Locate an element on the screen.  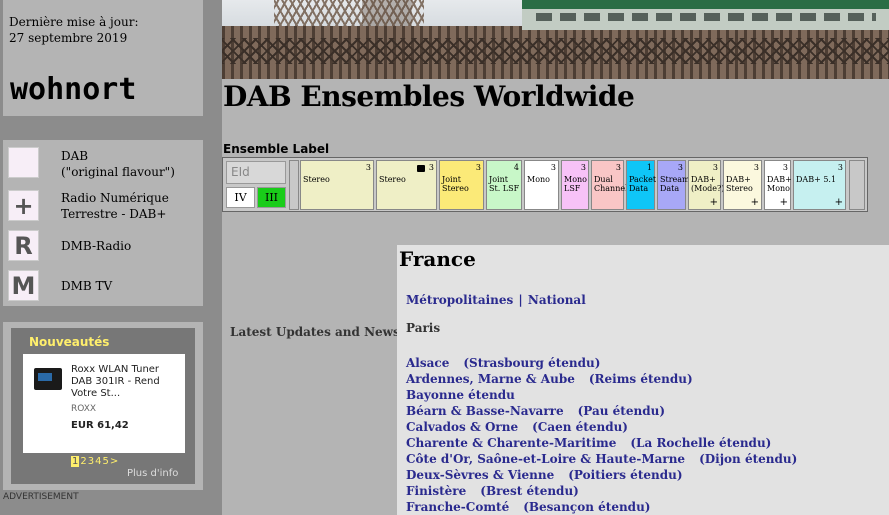
ensemble-legend-cell: DAB+ (Mode?) 3 + is located at coordinates (706, 185).